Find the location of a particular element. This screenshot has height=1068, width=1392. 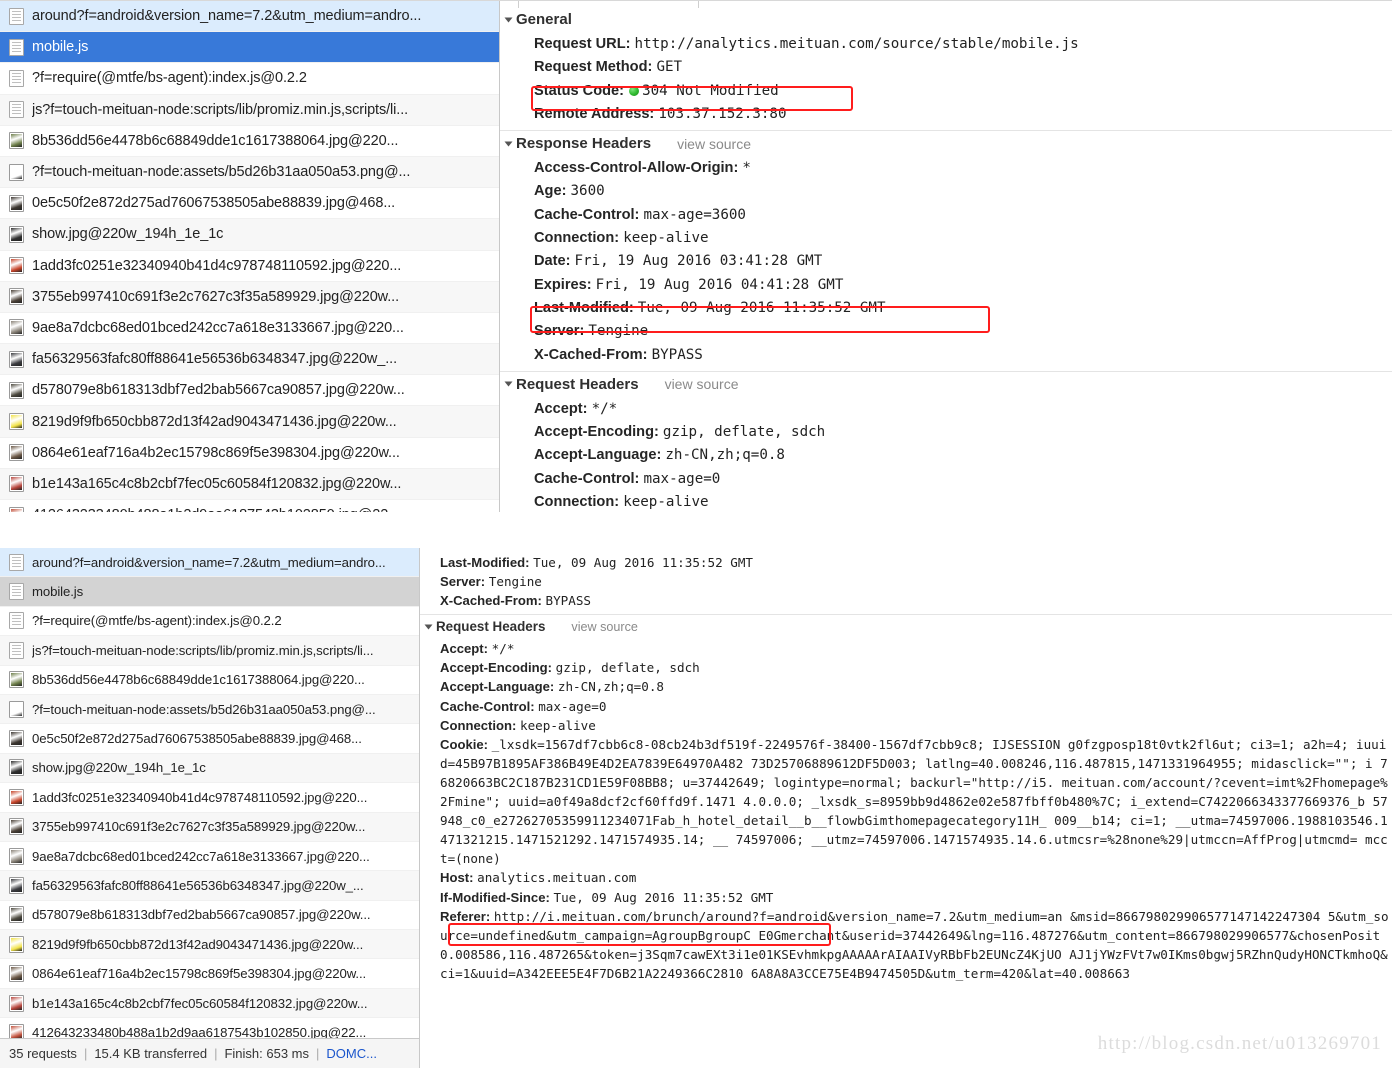

header-key: Request URL: is located at coordinates (584, 44).